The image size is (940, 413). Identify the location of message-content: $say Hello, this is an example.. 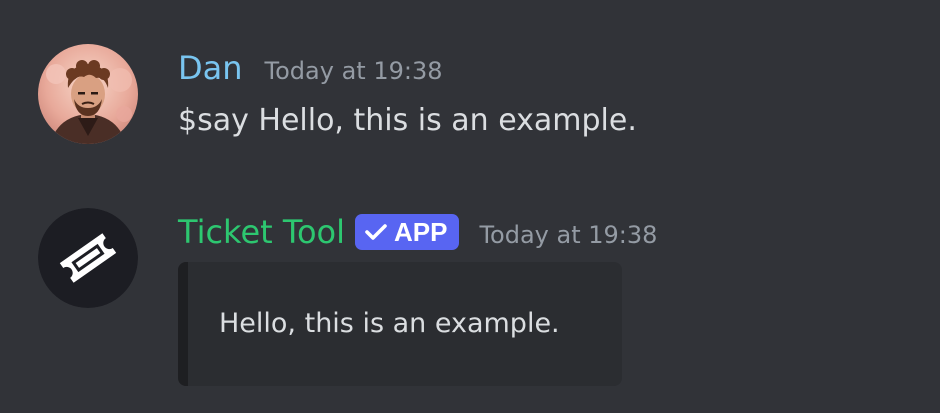
(407, 120).